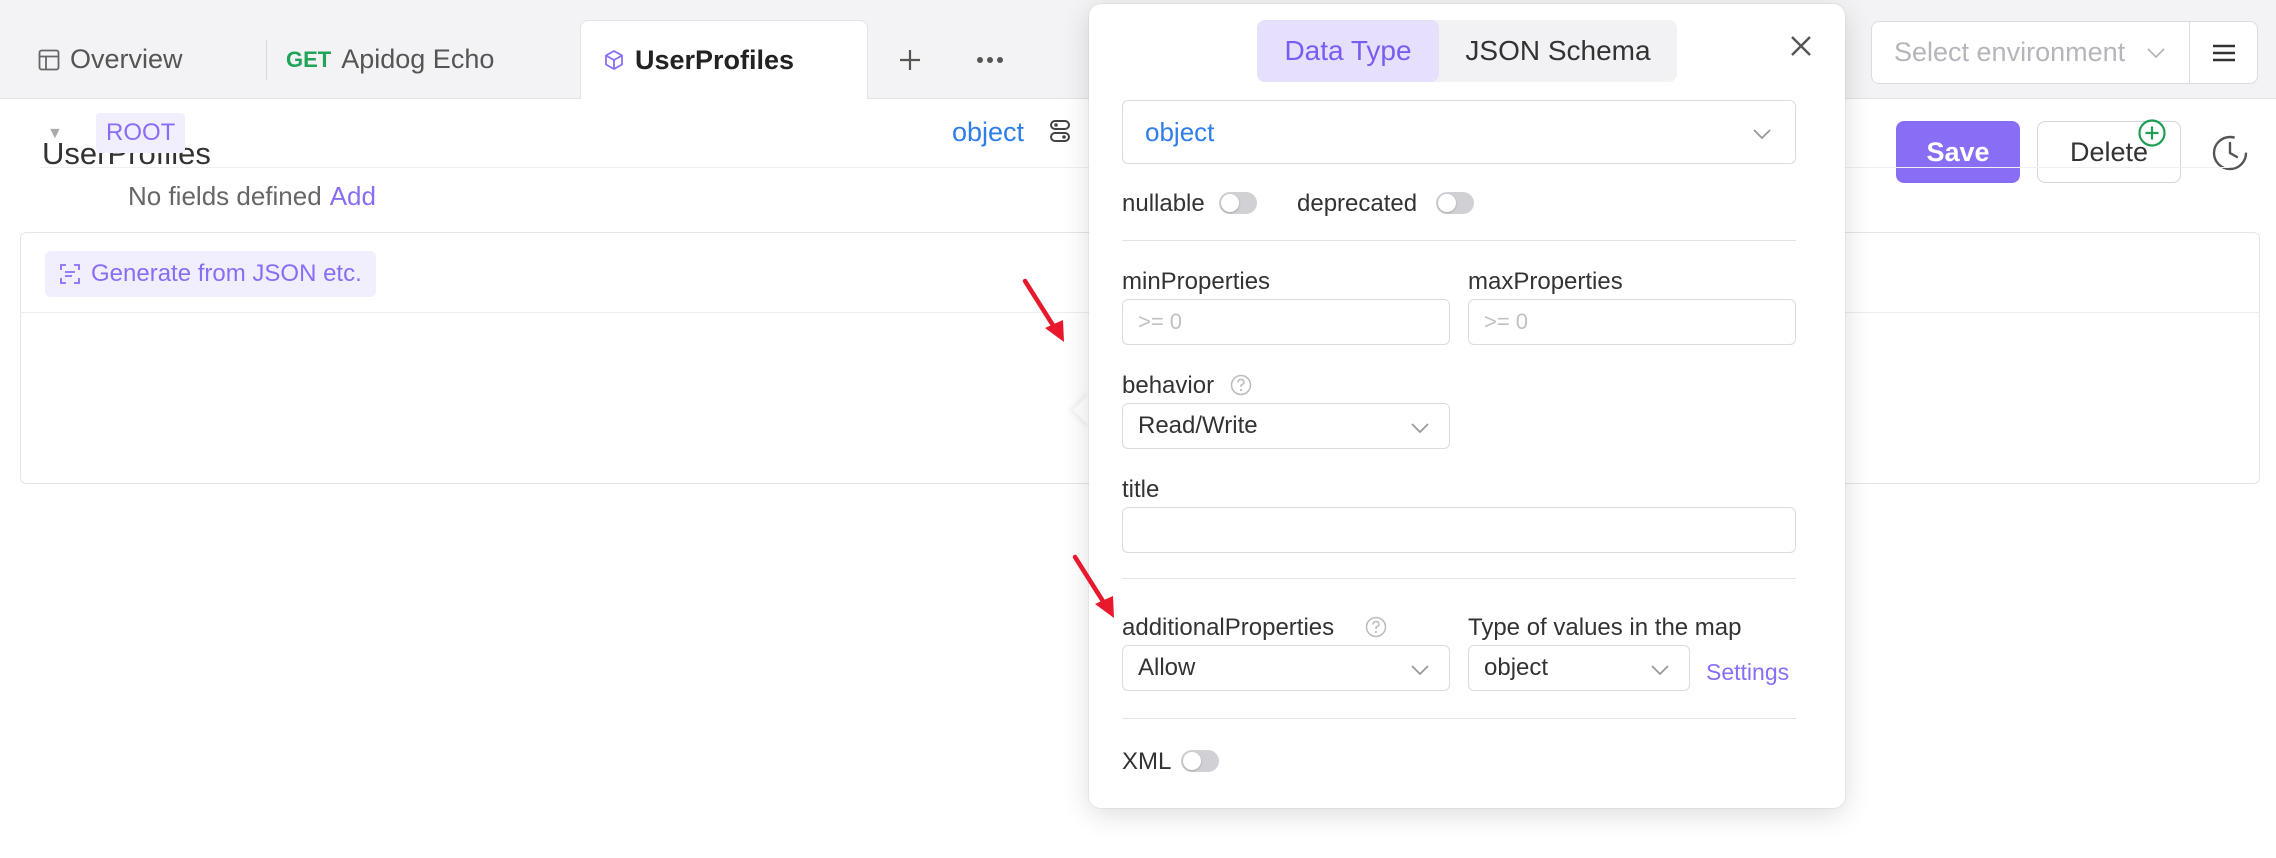 This screenshot has height=858, width=2276. I want to click on generate-from-json-button: Generate from JSON etc., so click(210, 274).